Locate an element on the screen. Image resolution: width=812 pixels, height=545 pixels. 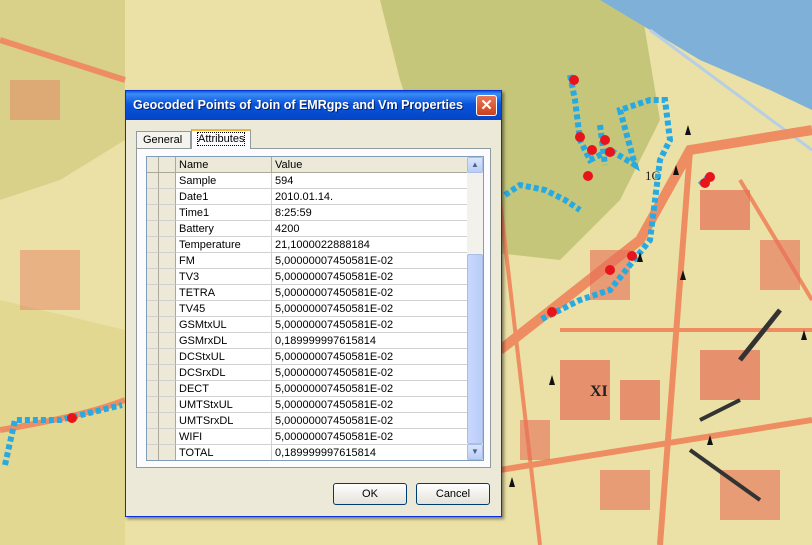
attribute-name: Date1 is located at coordinates (224, 197).